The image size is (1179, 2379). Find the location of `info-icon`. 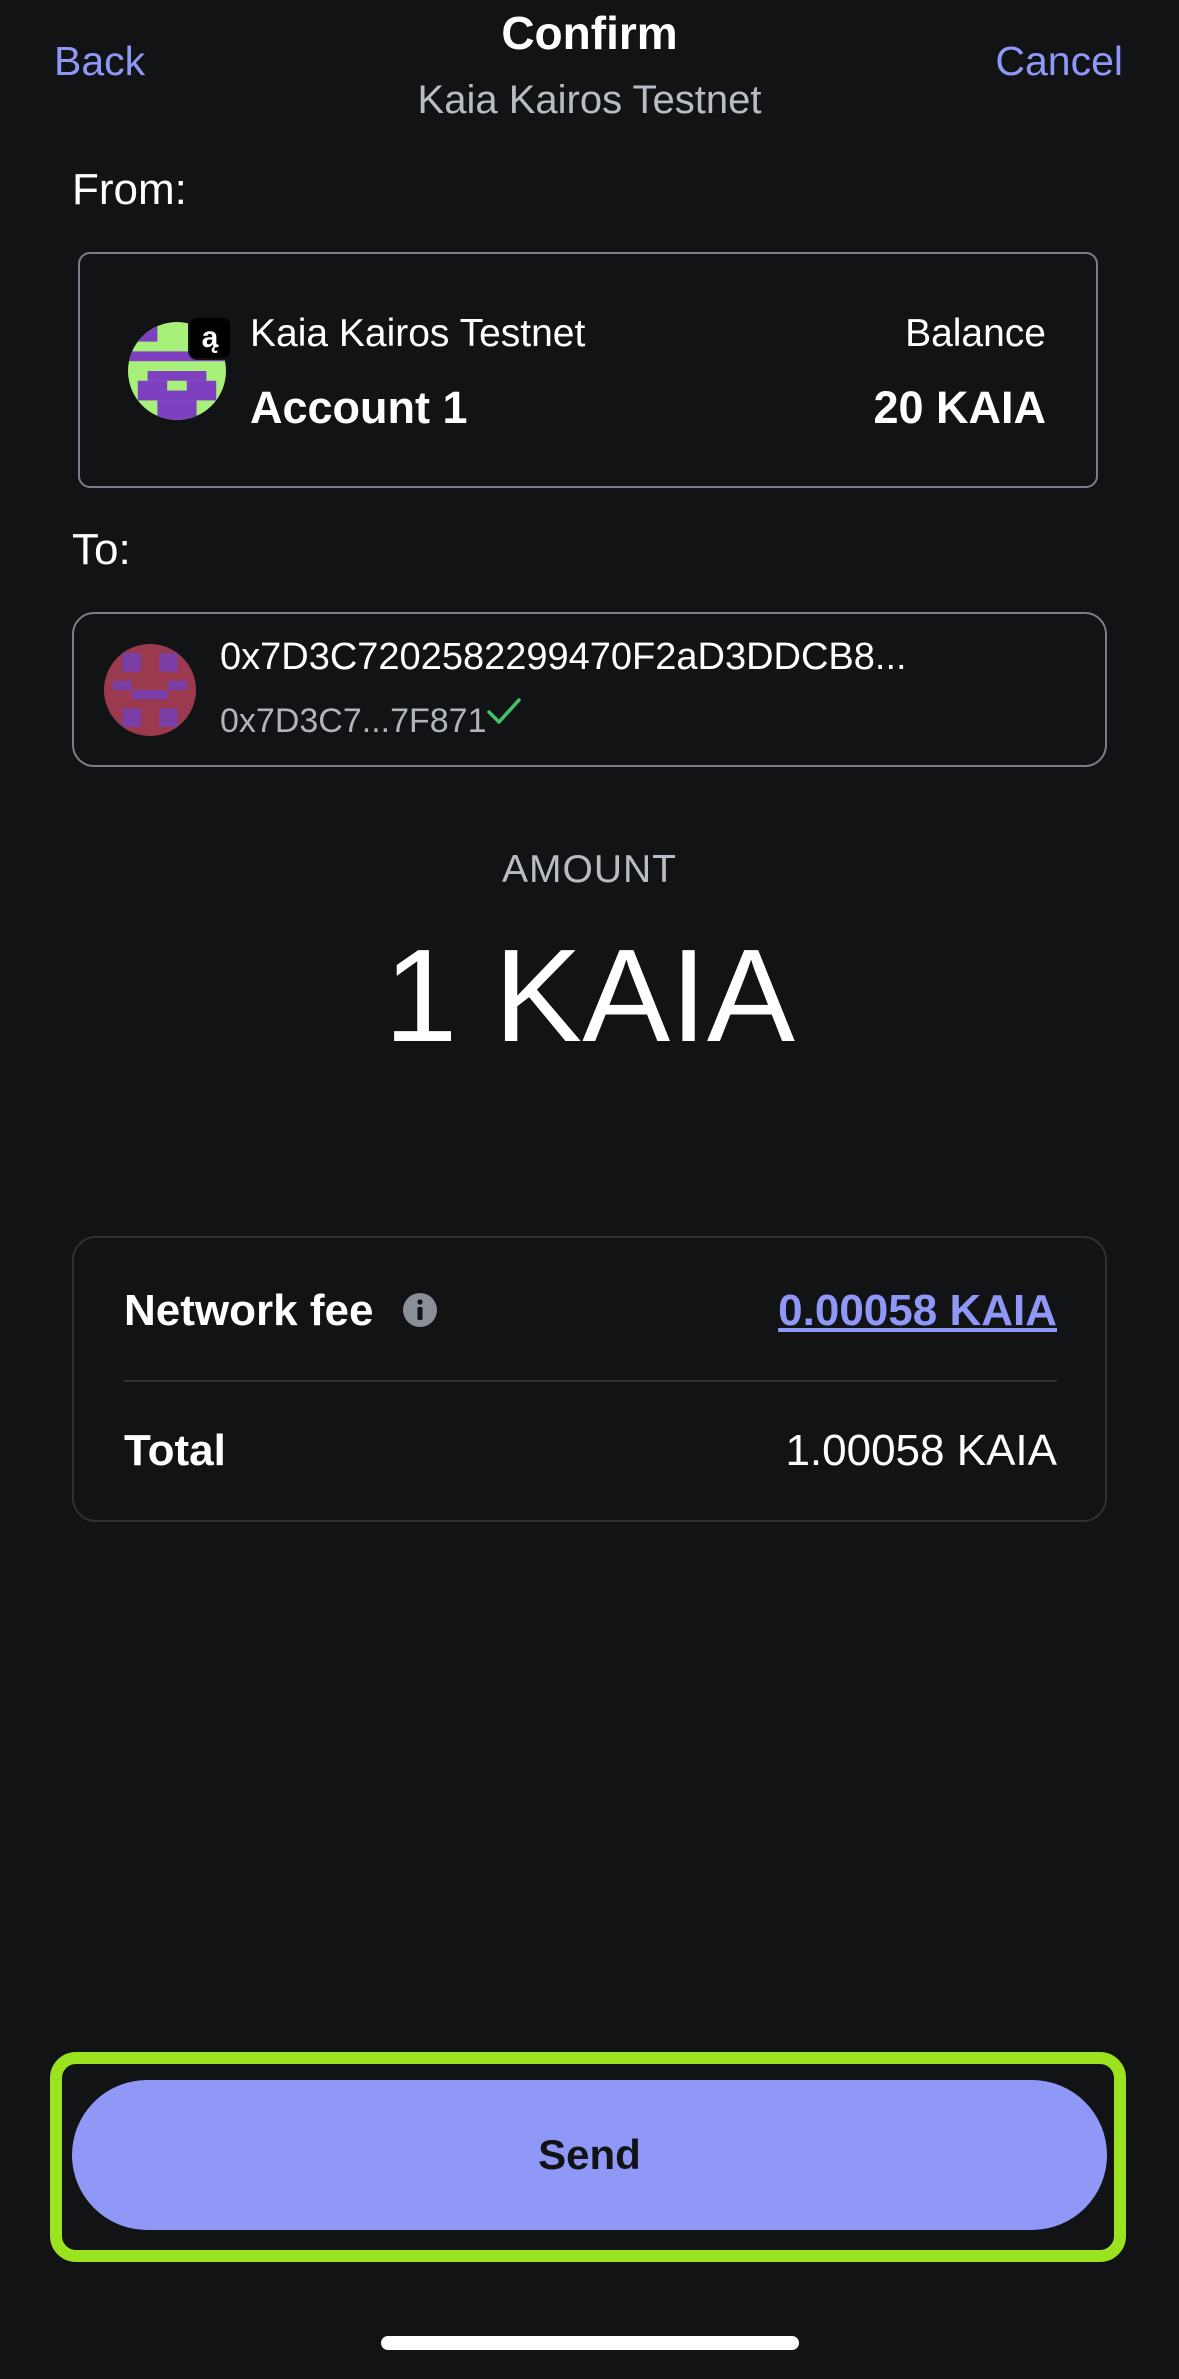

info-icon is located at coordinates (420, 1310).